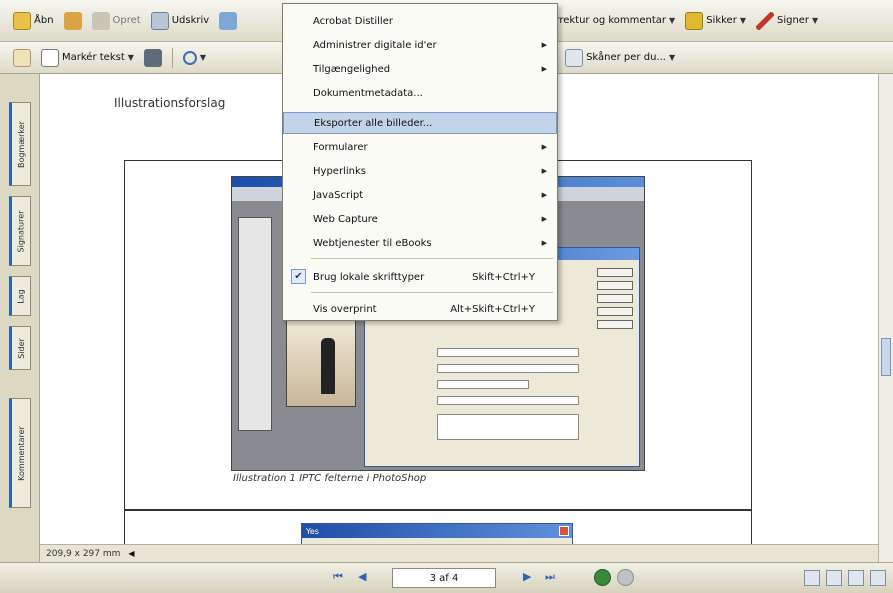  What do you see at coordinates (420, 243) in the screenshot?
I see `menu-item-web-services: Webtjenester til eBooks ▶` at bounding box center [420, 243].